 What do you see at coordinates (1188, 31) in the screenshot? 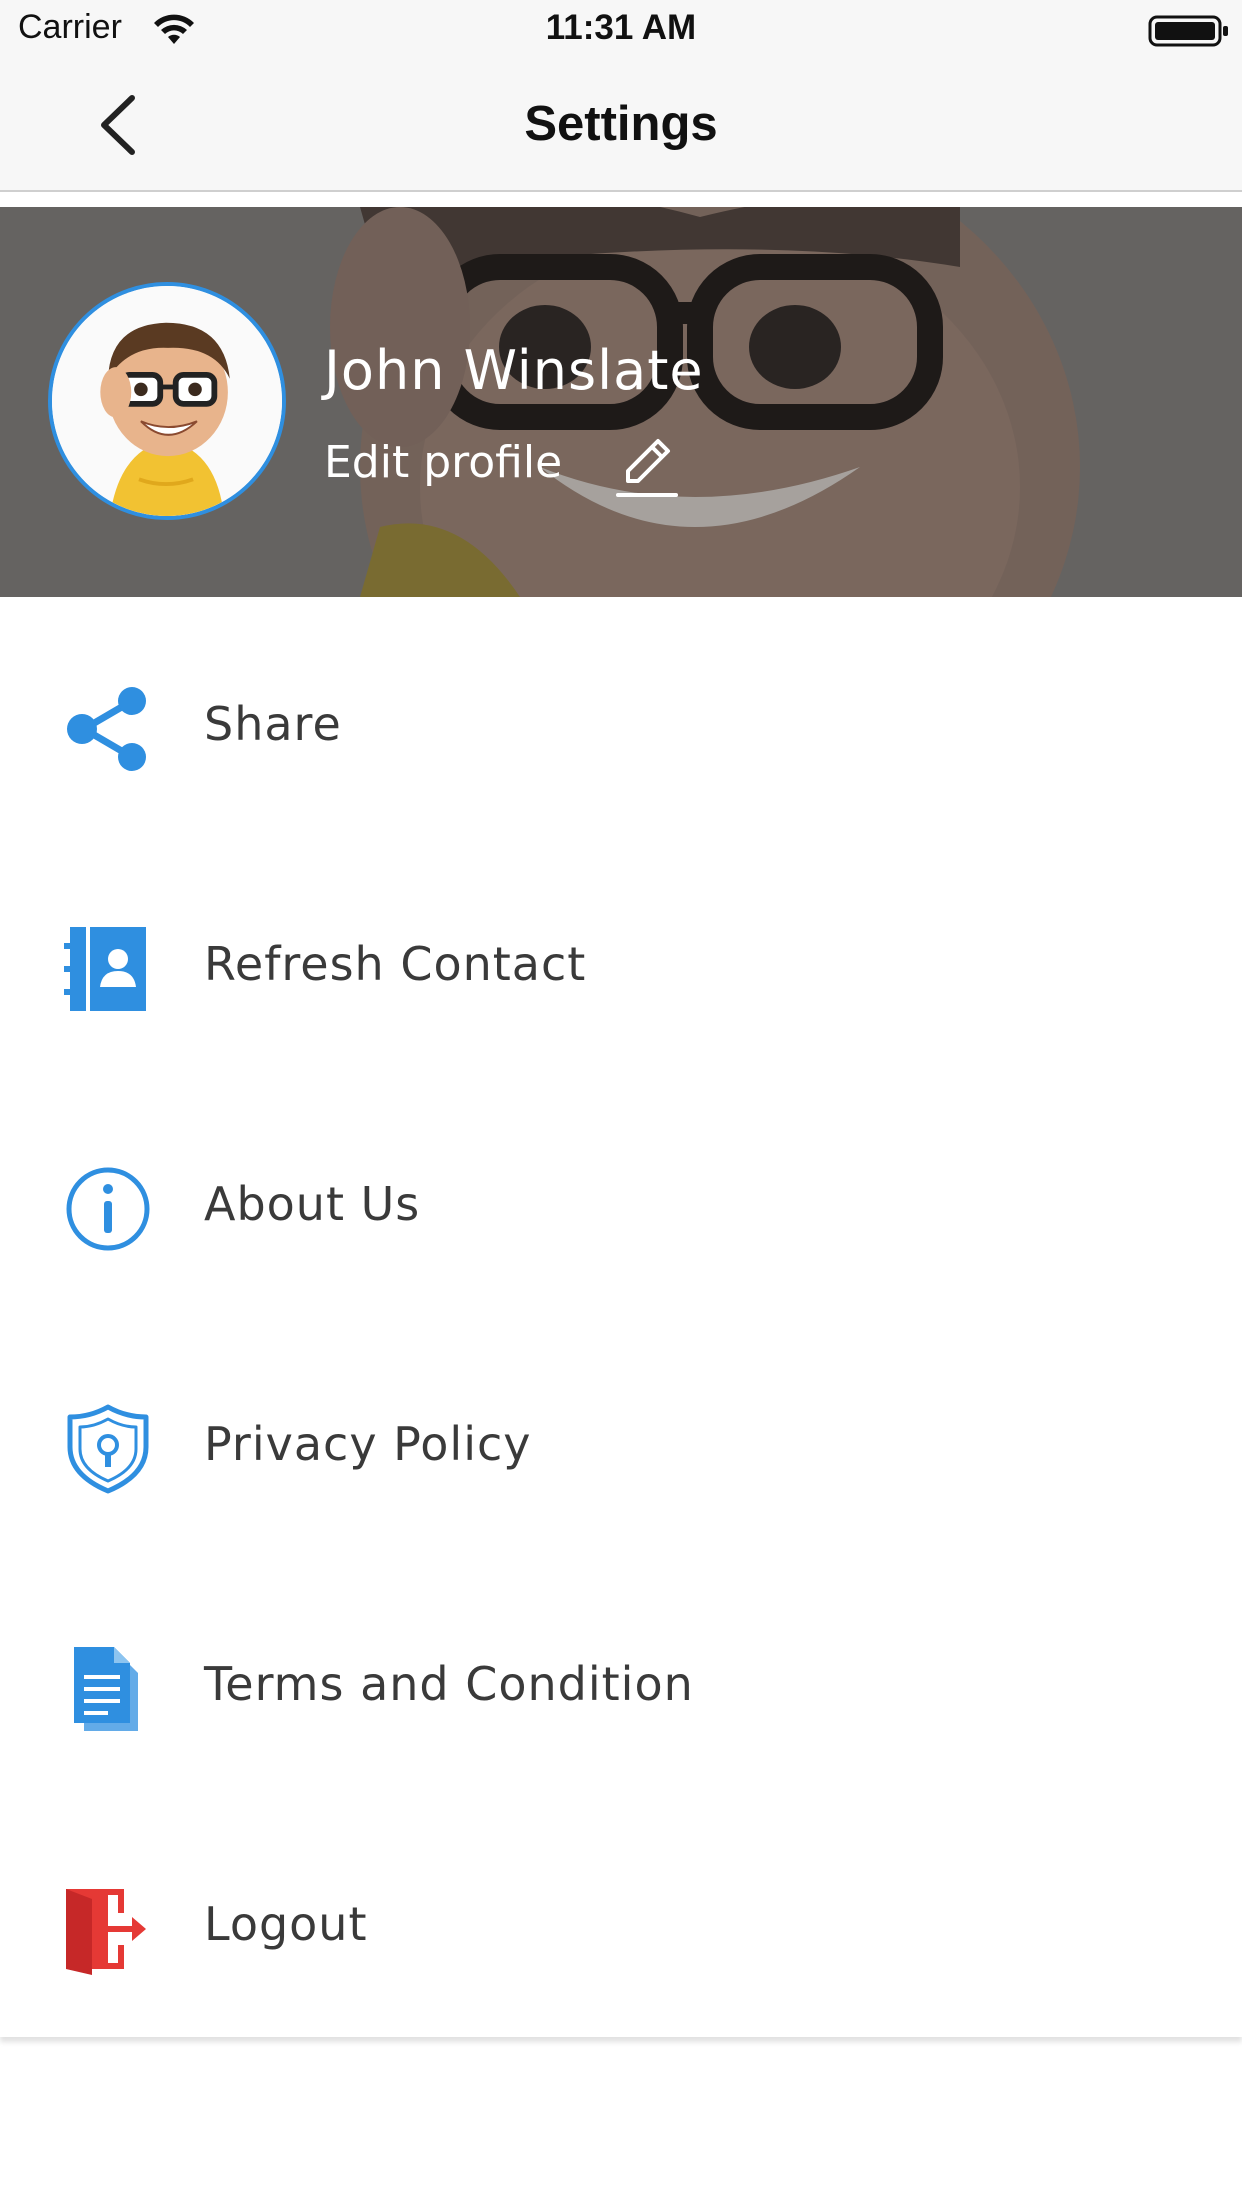
I see `battery-icon` at bounding box center [1188, 31].